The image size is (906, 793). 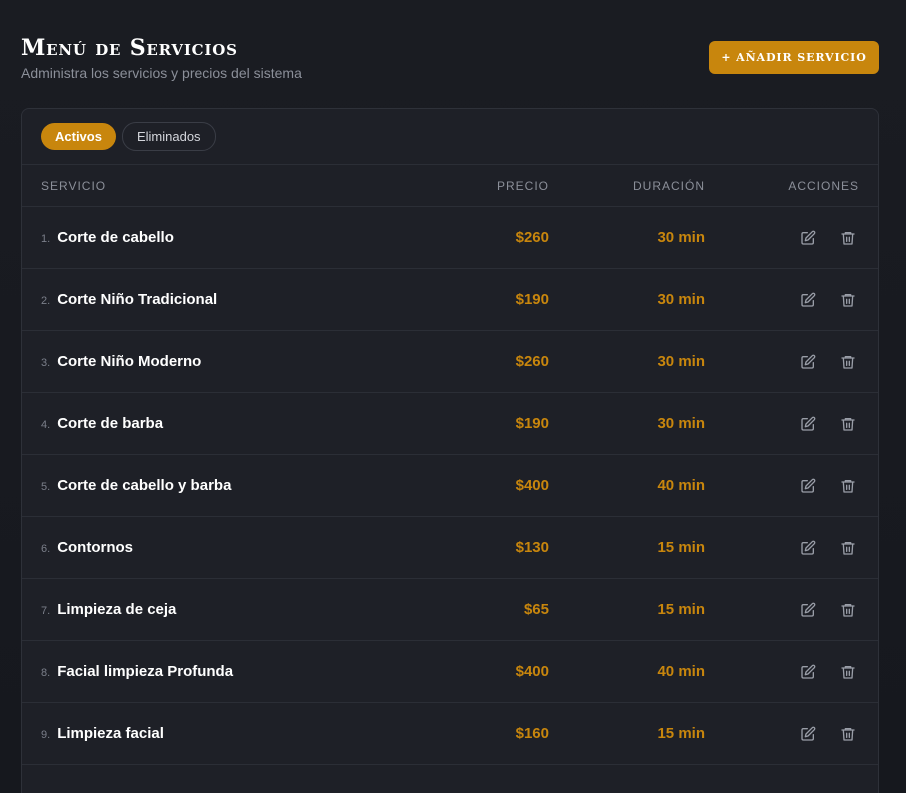 What do you see at coordinates (115, 237) in the screenshot?
I see `service-name: Corte de cabello` at bounding box center [115, 237].